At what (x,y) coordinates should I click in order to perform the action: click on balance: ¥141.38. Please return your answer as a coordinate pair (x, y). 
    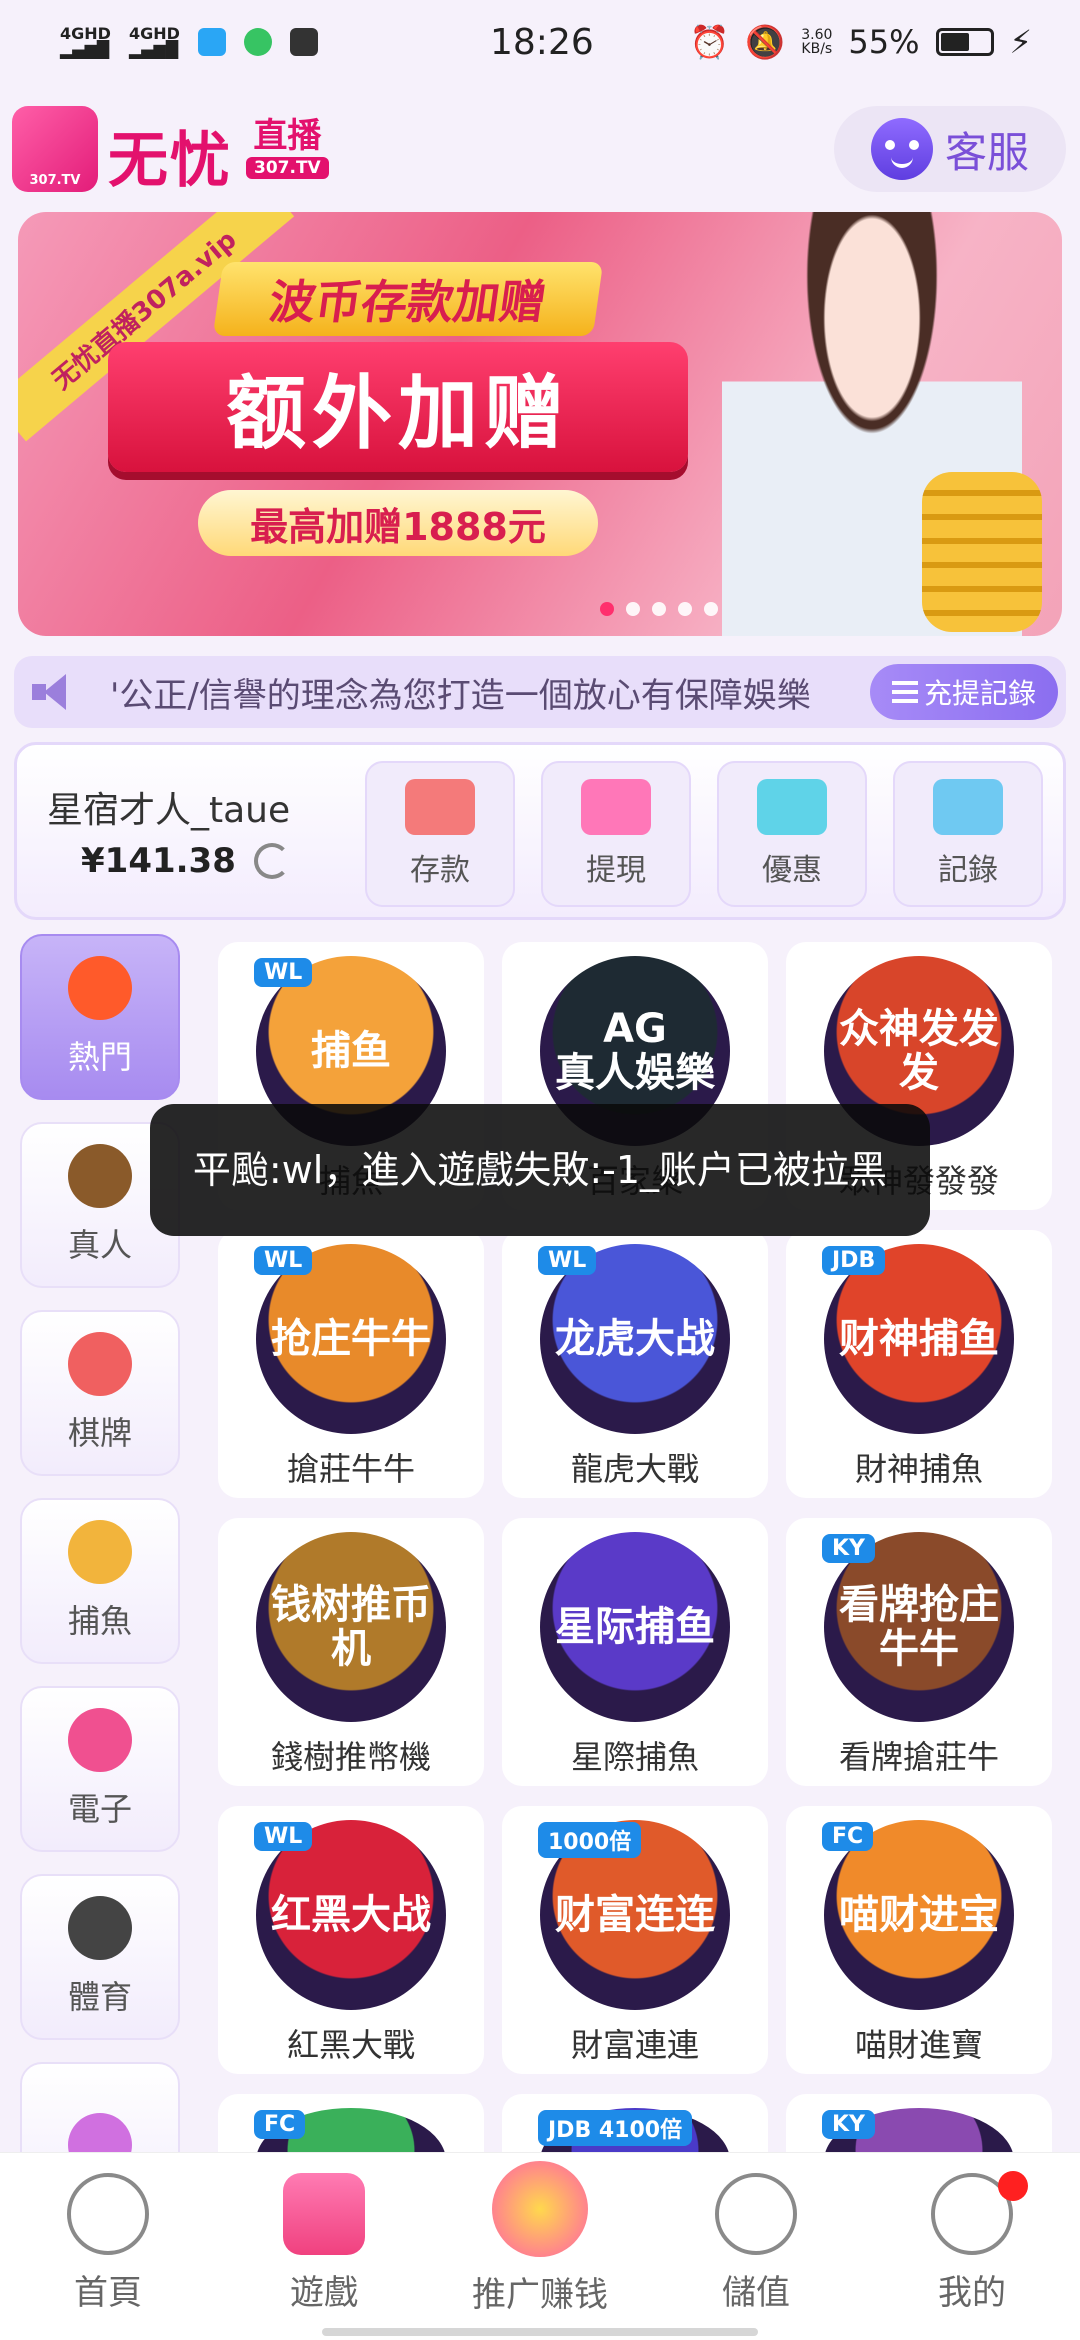
    Looking at the image, I should click on (185, 861).